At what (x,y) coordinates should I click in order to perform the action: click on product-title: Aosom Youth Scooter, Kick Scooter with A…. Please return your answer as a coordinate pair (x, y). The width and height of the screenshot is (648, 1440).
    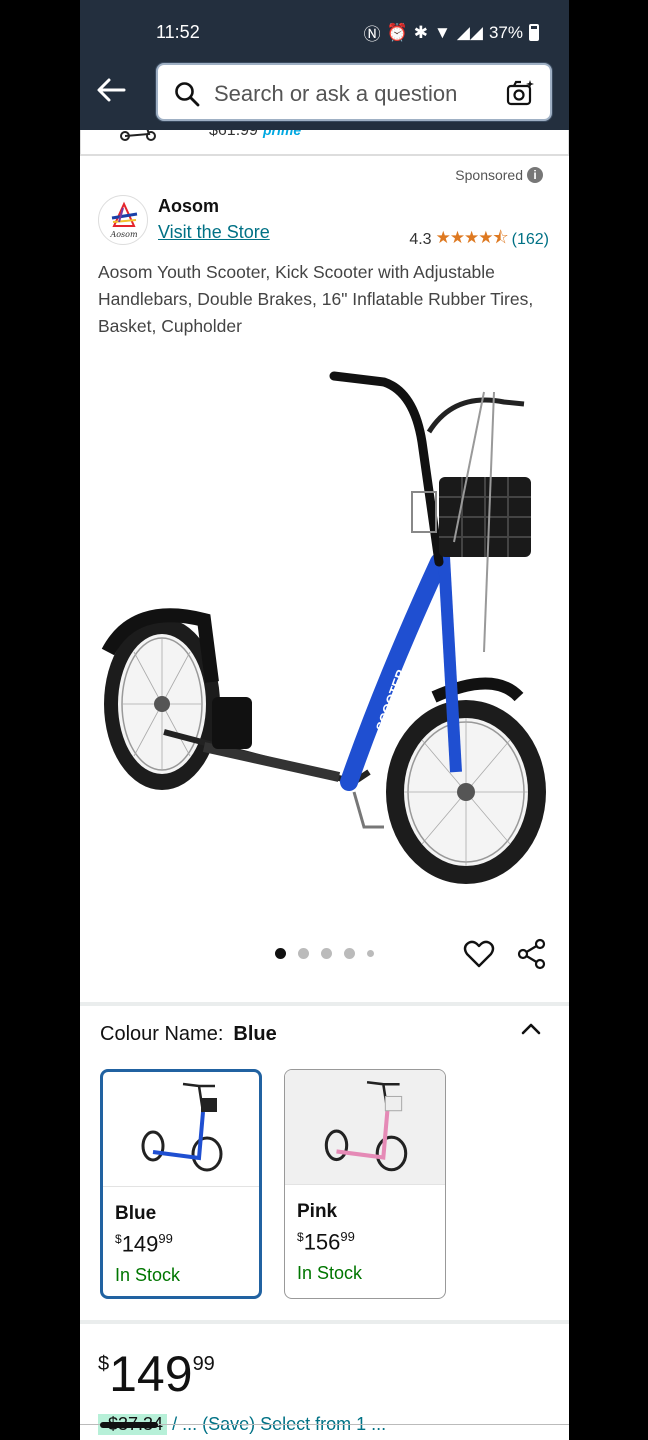
    Looking at the image, I should click on (325, 299).